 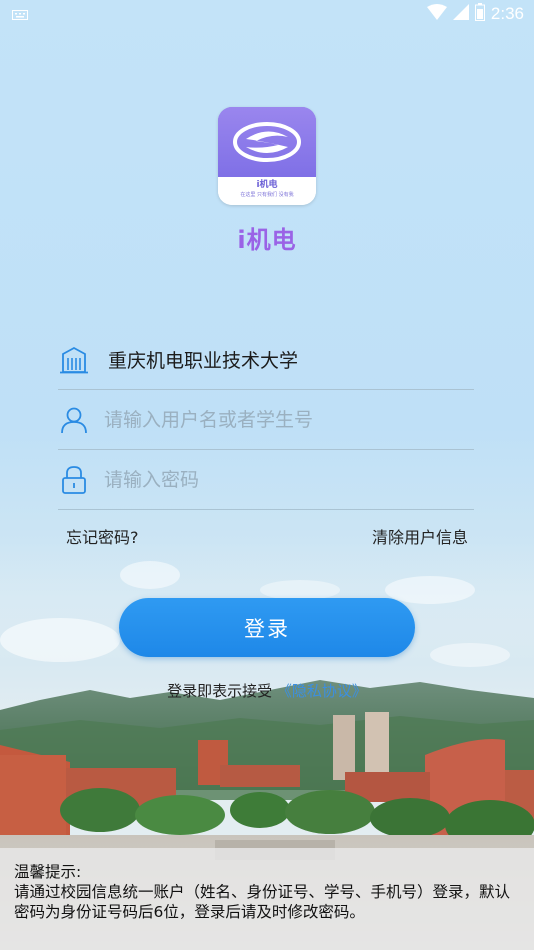 What do you see at coordinates (479, 14) in the screenshot?
I see `battery-icon` at bounding box center [479, 14].